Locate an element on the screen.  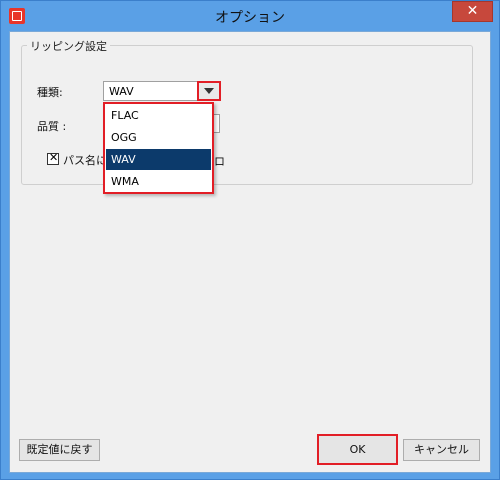
format-dropdown-button is located at coordinates (209, 91).